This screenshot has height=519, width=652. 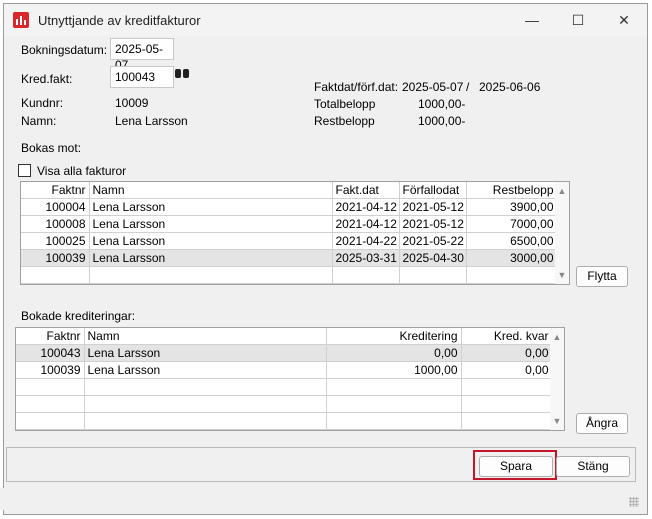 I want to click on bokas-mot-label: Bokas mot:, so click(x=51, y=148).